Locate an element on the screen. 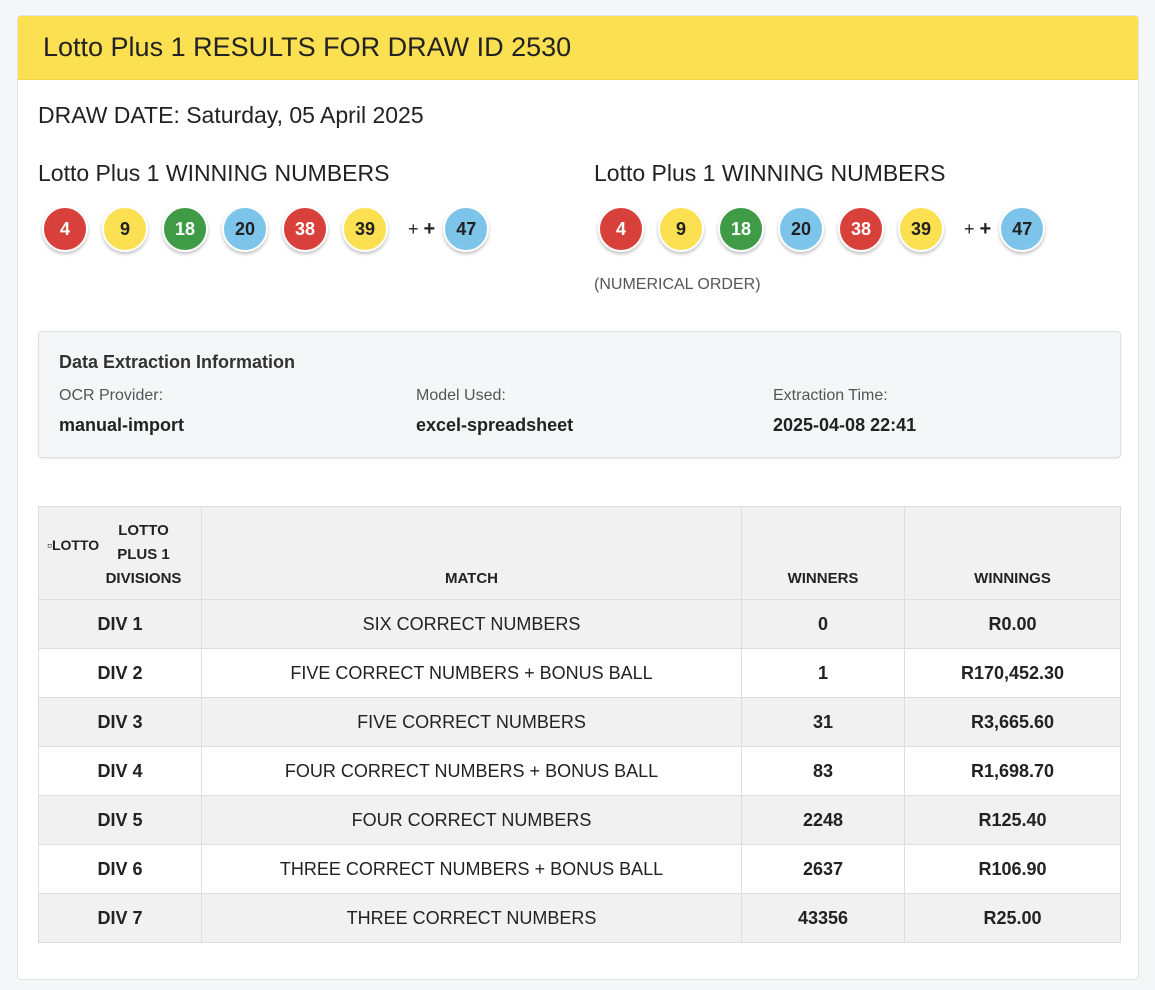 The image size is (1155, 990). winners-header: WINNERS is located at coordinates (823, 553).